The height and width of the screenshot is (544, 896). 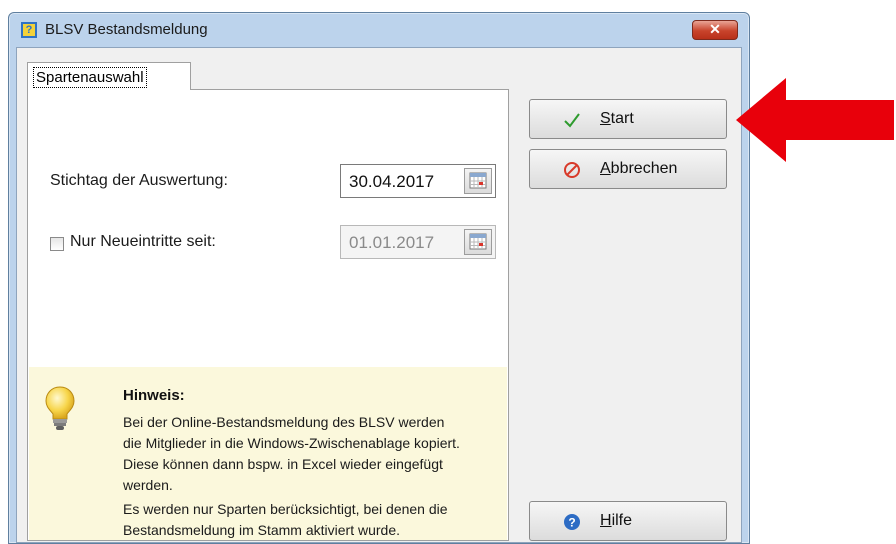 I want to click on window-title: BLSV Bestandsmeldung, so click(x=126, y=29).